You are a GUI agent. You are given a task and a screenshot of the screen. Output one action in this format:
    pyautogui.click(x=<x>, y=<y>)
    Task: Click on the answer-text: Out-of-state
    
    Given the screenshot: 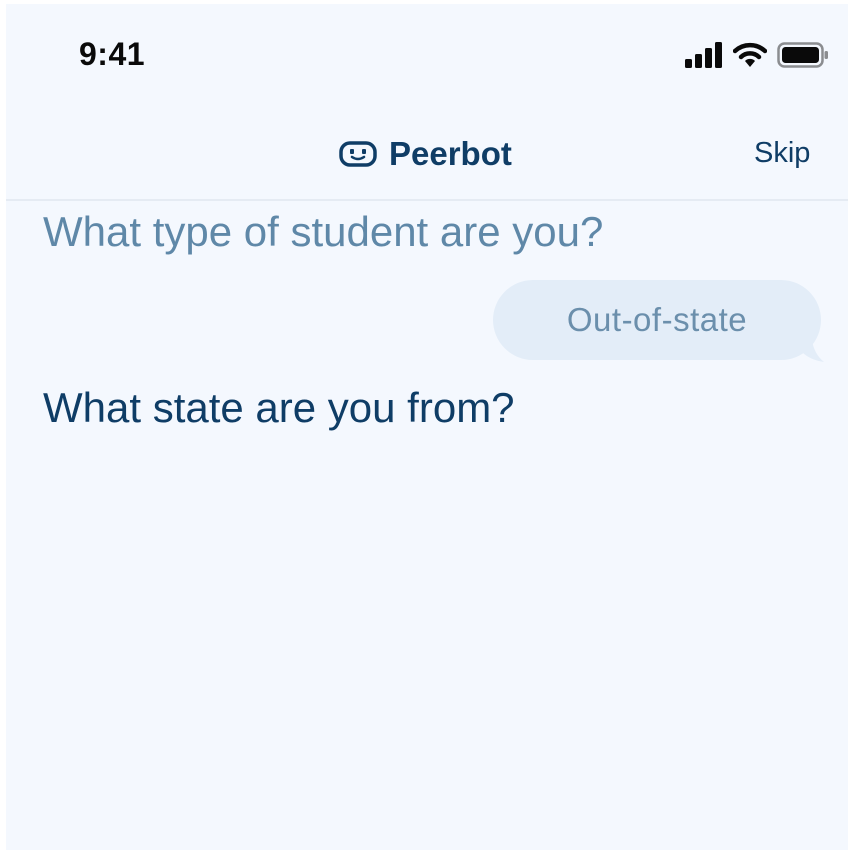 What is the action you would take?
    pyautogui.click(x=657, y=319)
    